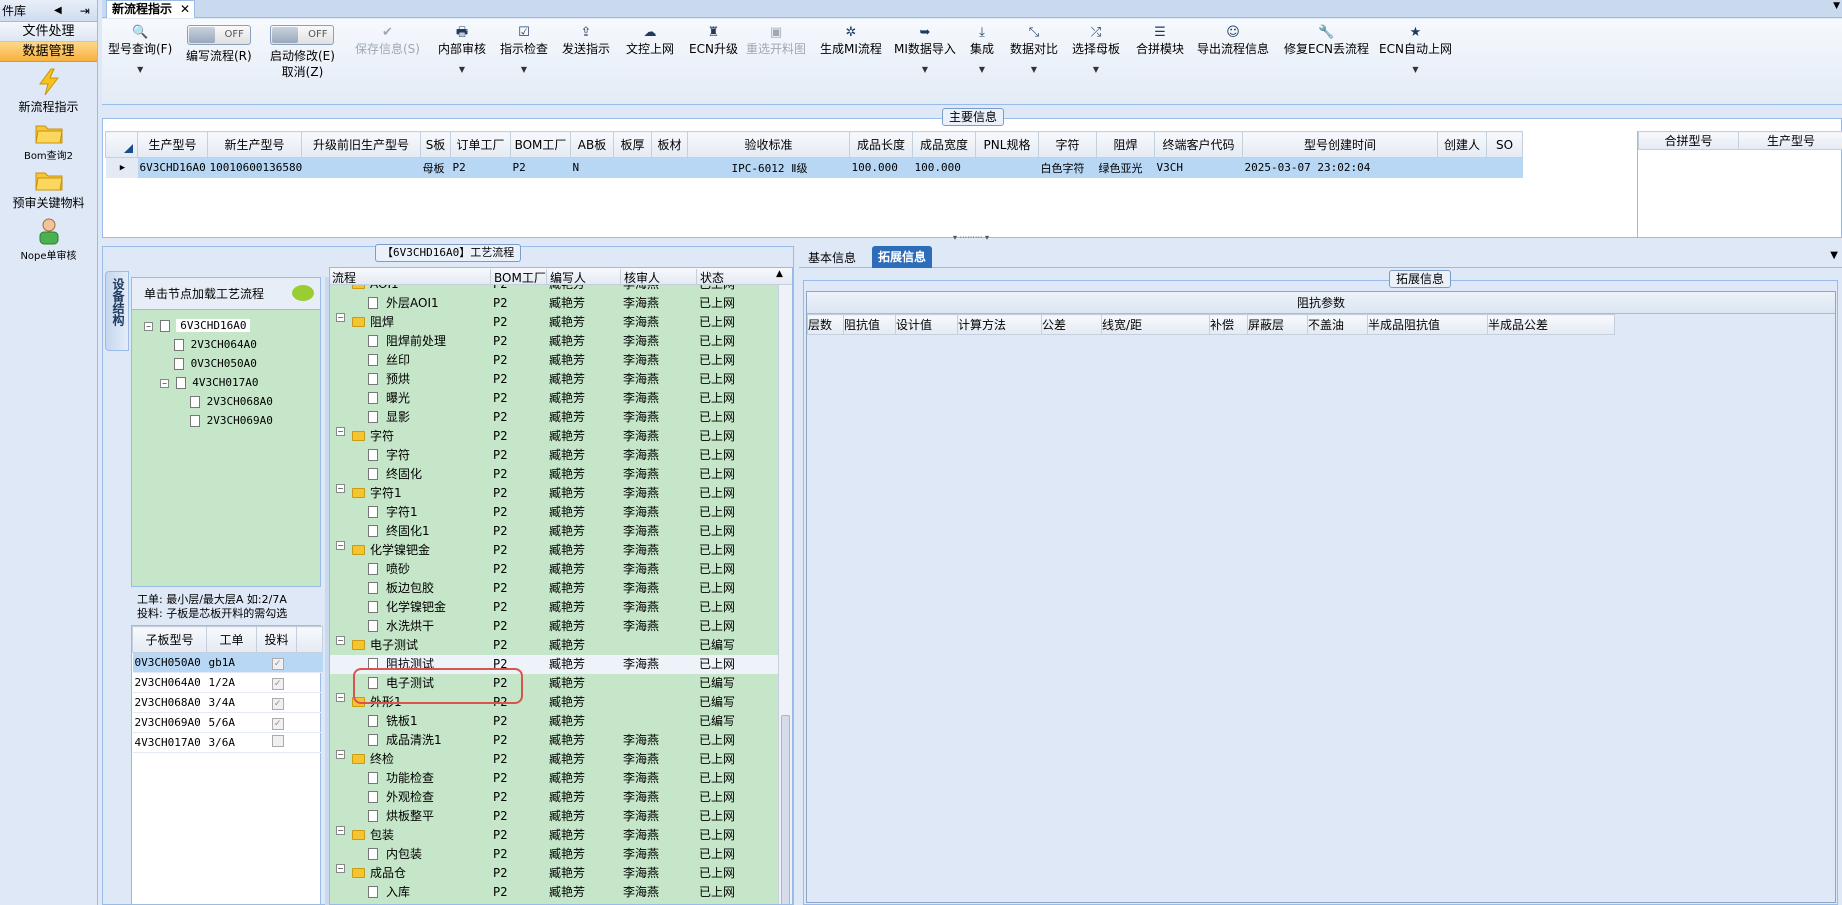  What do you see at coordinates (48, 189) in the screenshot?
I see `nav-item-prereview: 预审关键物料` at bounding box center [48, 189].